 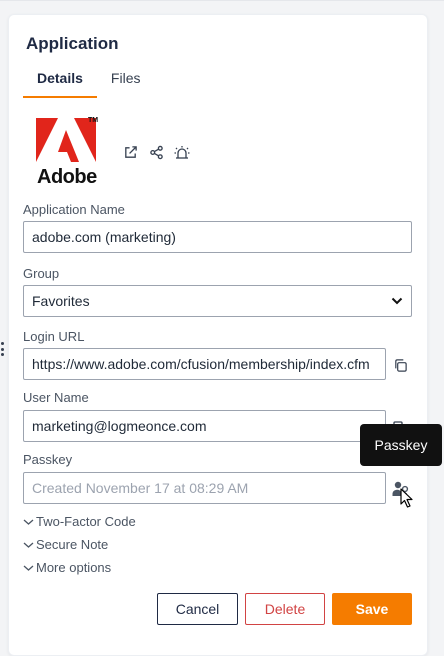 What do you see at coordinates (285, 609) in the screenshot?
I see `delete-button: Delete` at bounding box center [285, 609].